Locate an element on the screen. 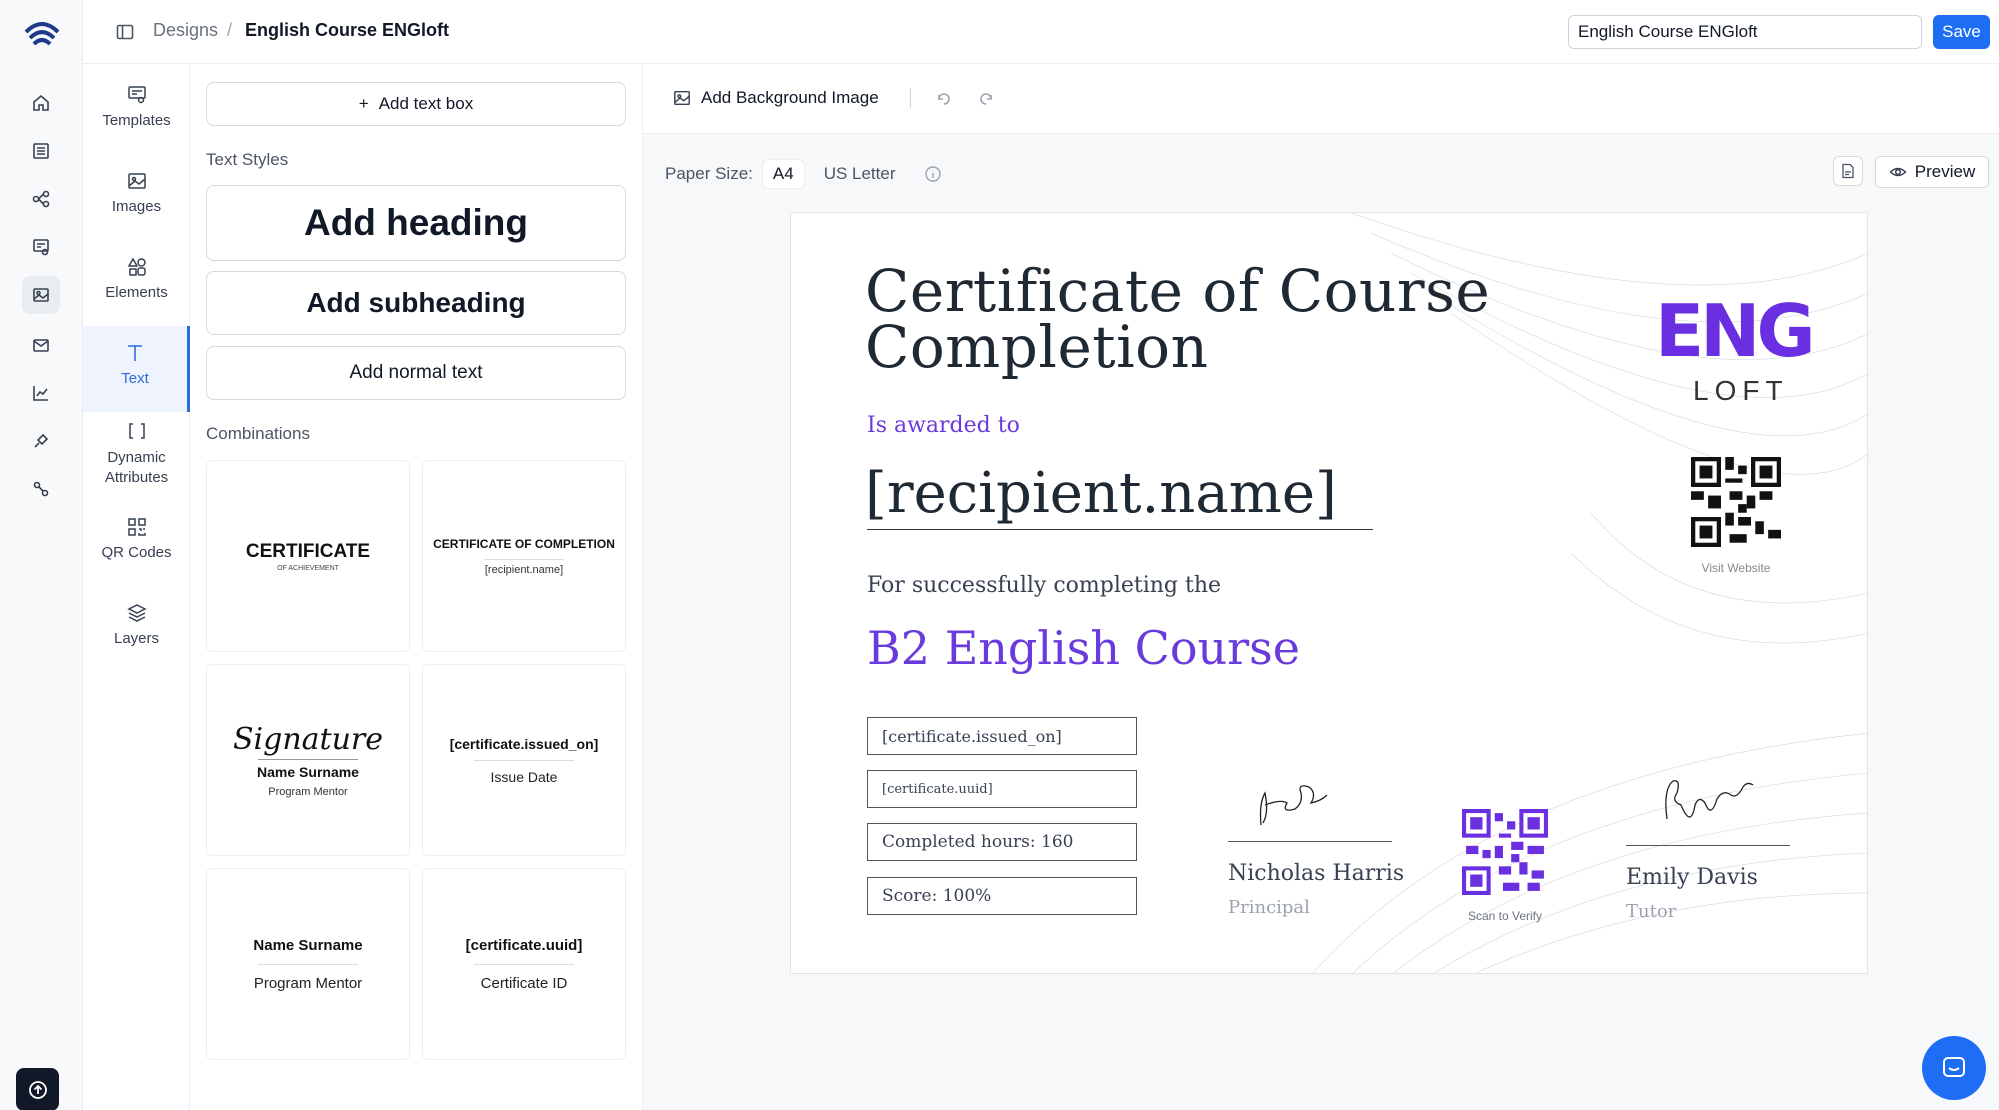 The width and height of the screenshot is (1999, 1110). awarded-text: Is awarded to is located at coordinates (943, 425).